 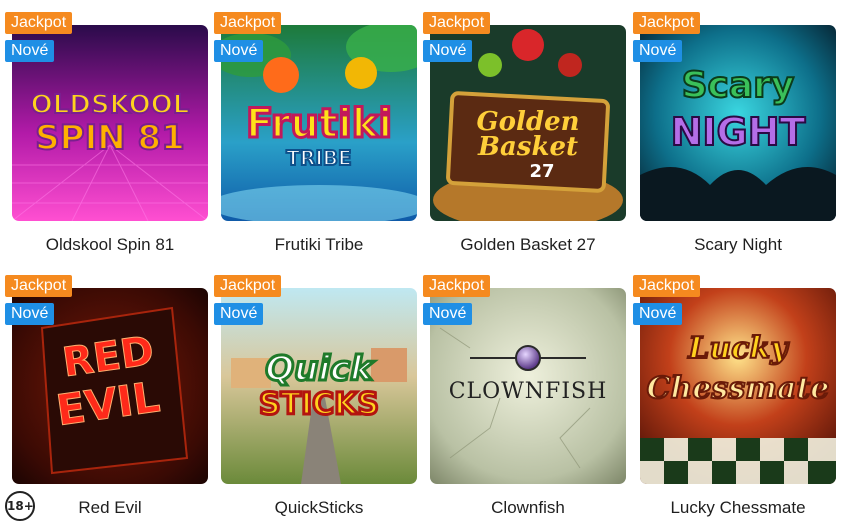 What do you see at coordinates (738, 508) in the screenshot?
I see `game-title: Lucky Chessmate` at bounding box center [738, 508].